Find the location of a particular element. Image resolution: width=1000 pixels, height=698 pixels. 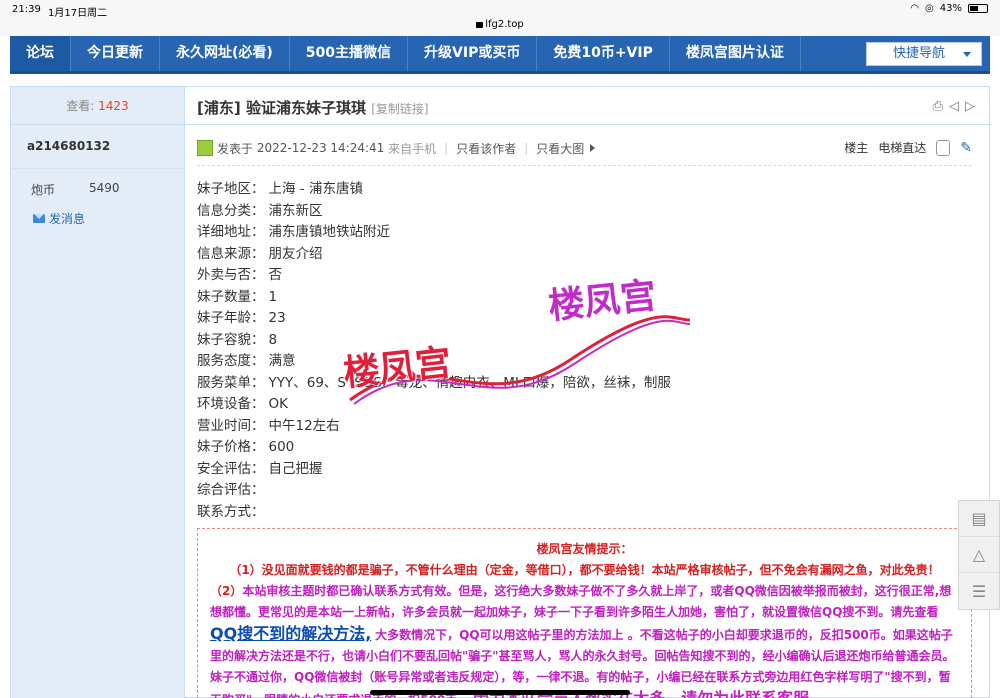

field-value: 朋友介绍 is located at coordinates (295, 253).